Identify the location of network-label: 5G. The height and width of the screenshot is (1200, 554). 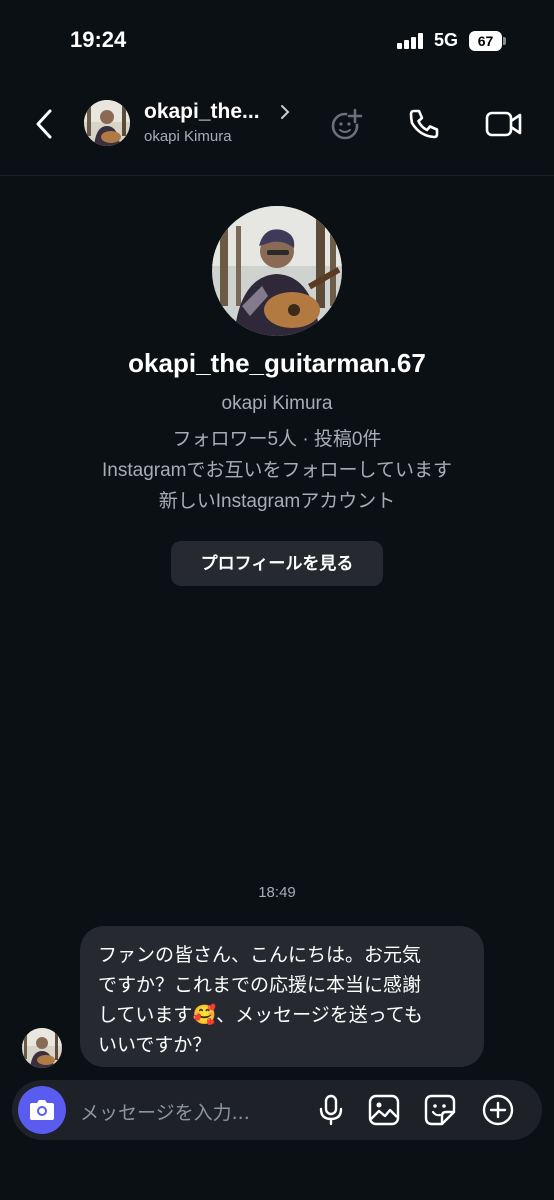
(446, 40).